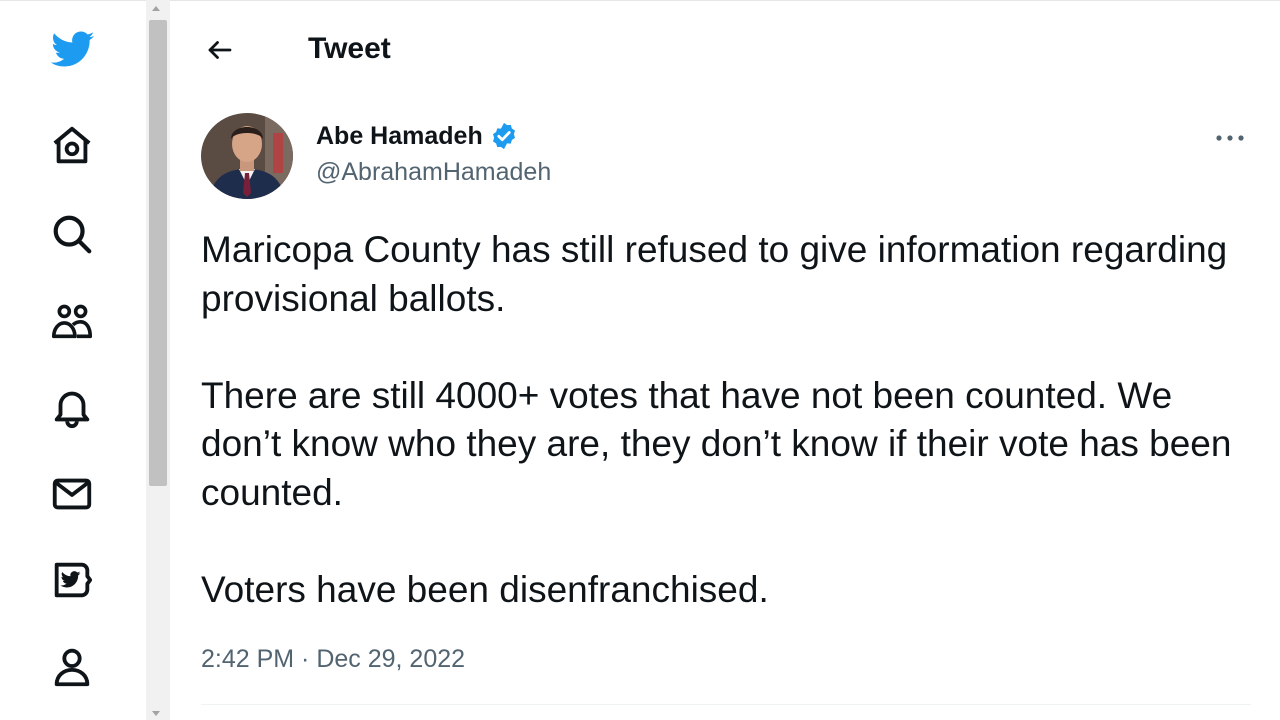  What do you see at coordinates (72, 50) in the screenshot?
I see `twitter-bird-icon` at bounding box center [72, 50].